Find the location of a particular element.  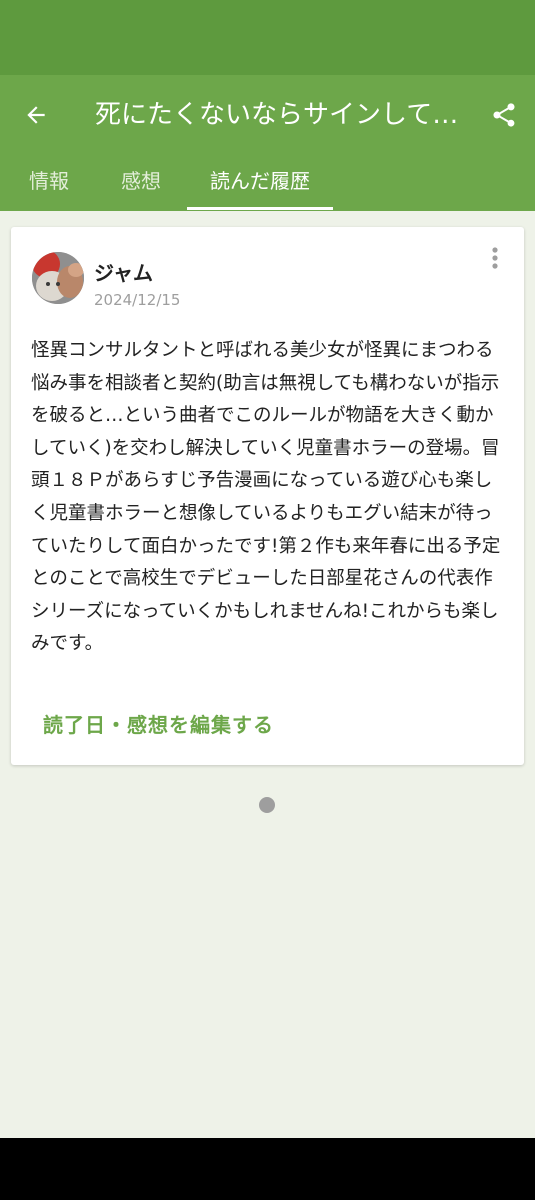

share-icon is located at coordinates (504, 115).